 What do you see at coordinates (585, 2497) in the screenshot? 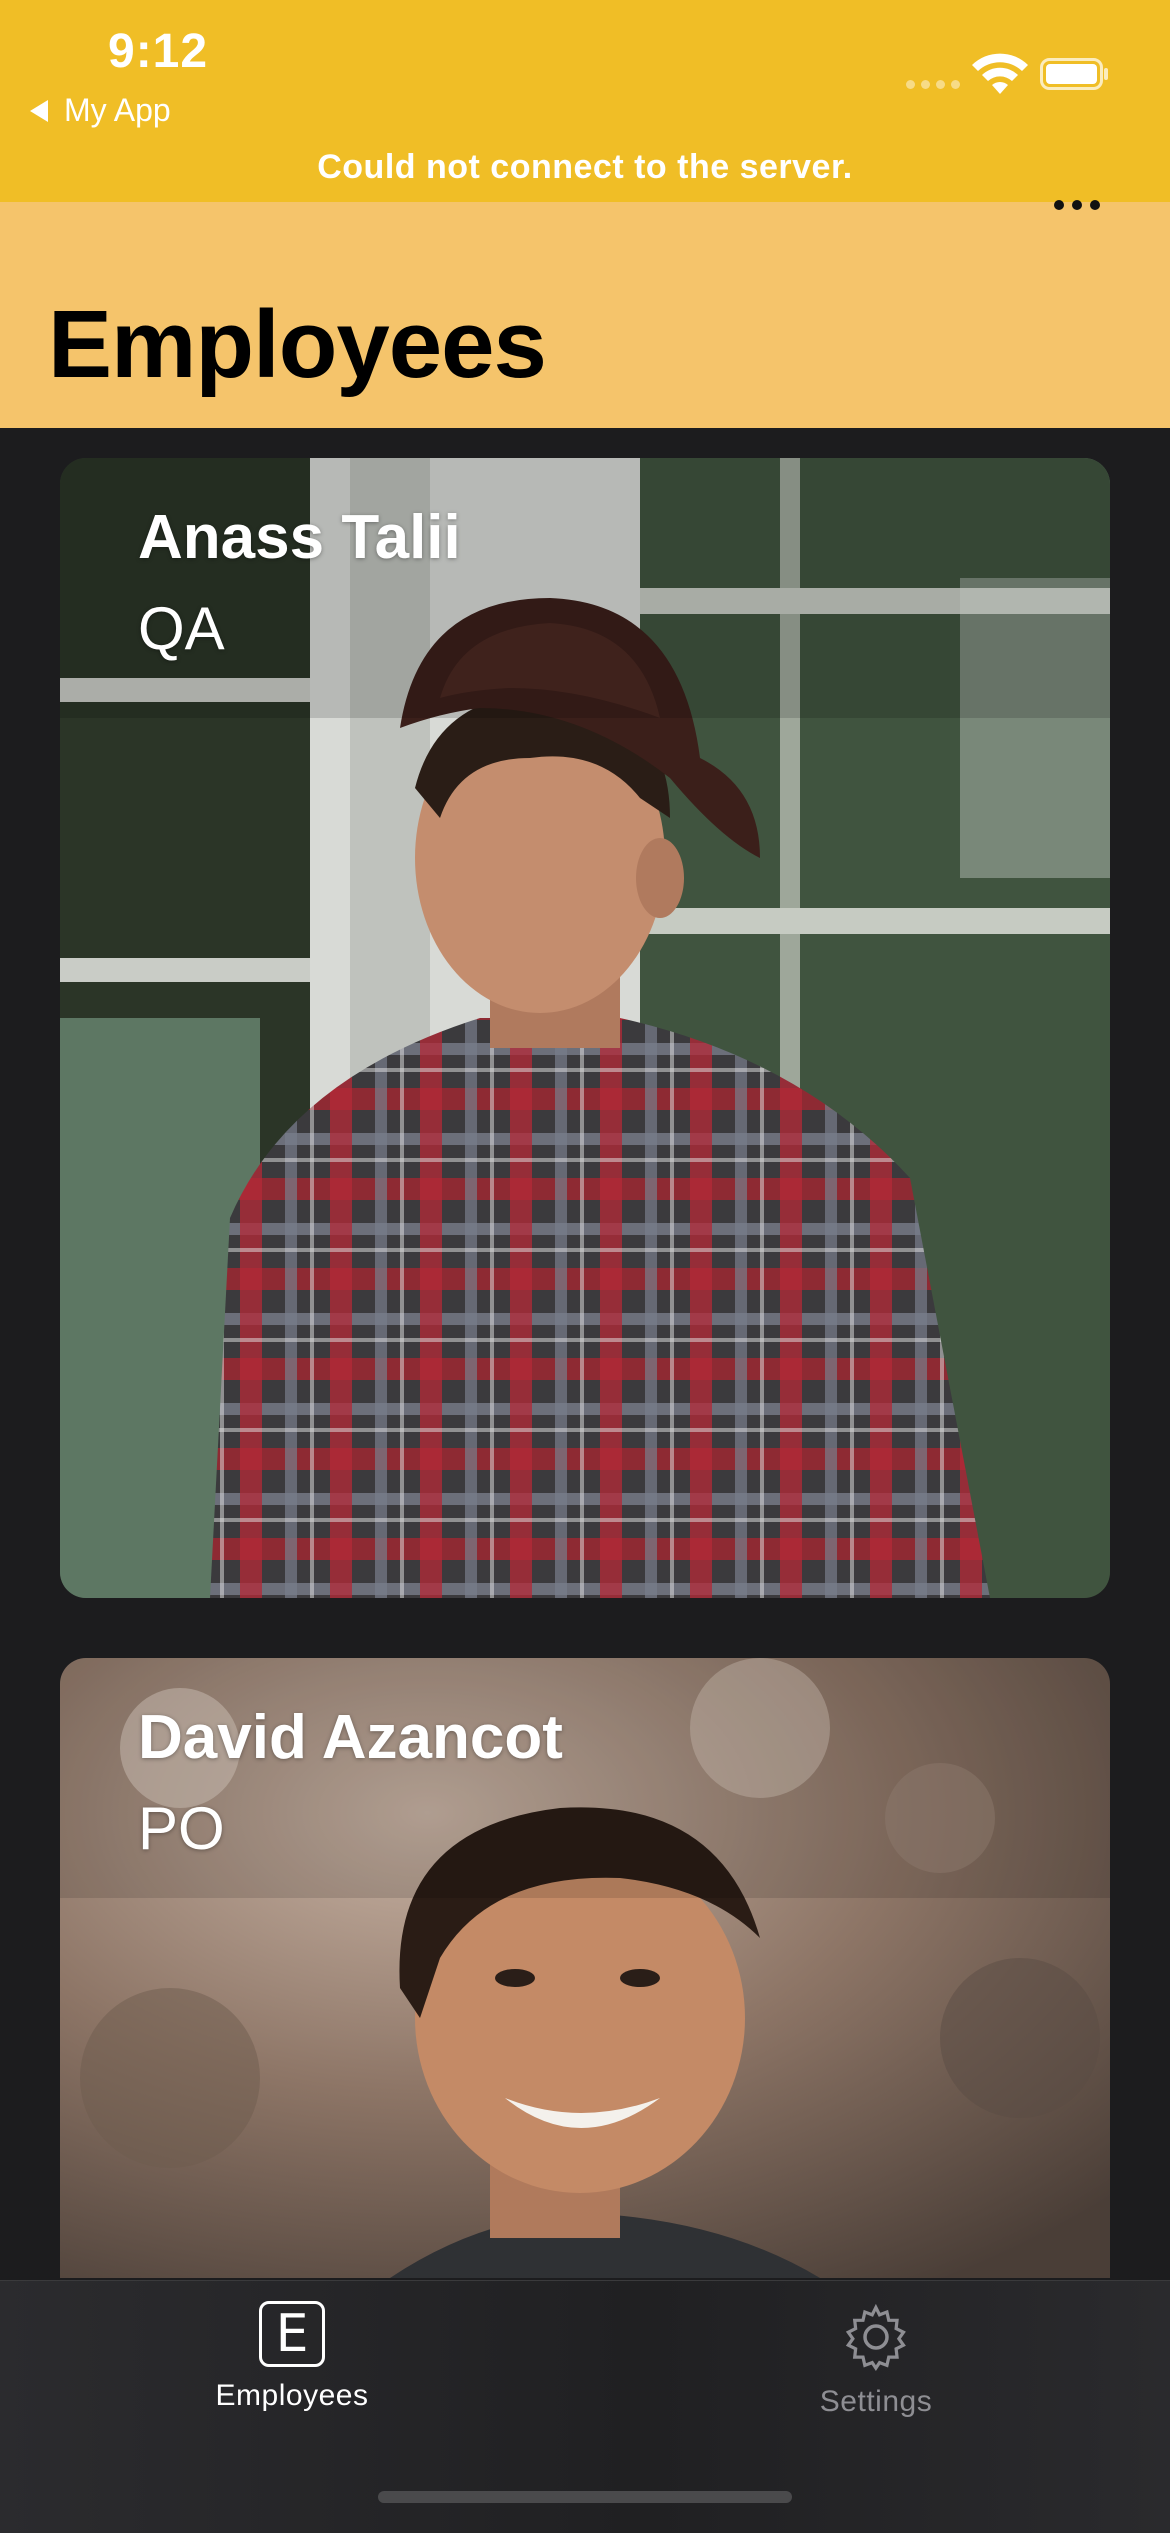
I see `home-indicator` at bounding box center [585, 2497].